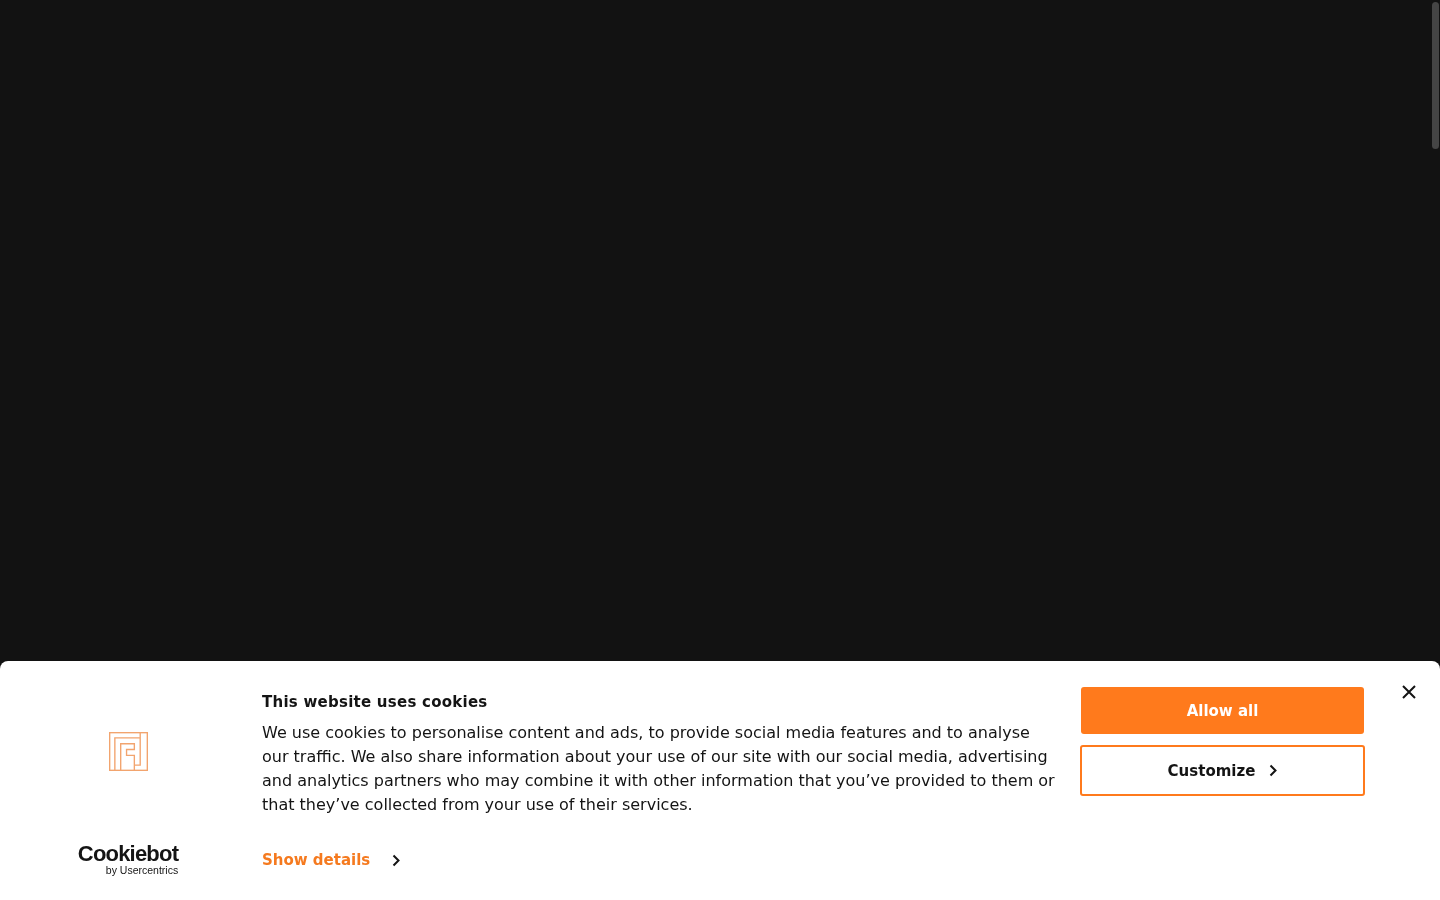 Image resolution: width=1440 pixels, height=900 pixels. What do you see at coordinates (659, 769) in the screenshot?
I see `banner-text: We use cookies to personalise content and ads, to provide social media features and to analyse our traffic. We also share information about your use of our site with our social media, advertising and analytics partners who may combine it with other information that you’ve provided to them or that they’ve collected from your use of their services.` at bounding box center [659, 769].